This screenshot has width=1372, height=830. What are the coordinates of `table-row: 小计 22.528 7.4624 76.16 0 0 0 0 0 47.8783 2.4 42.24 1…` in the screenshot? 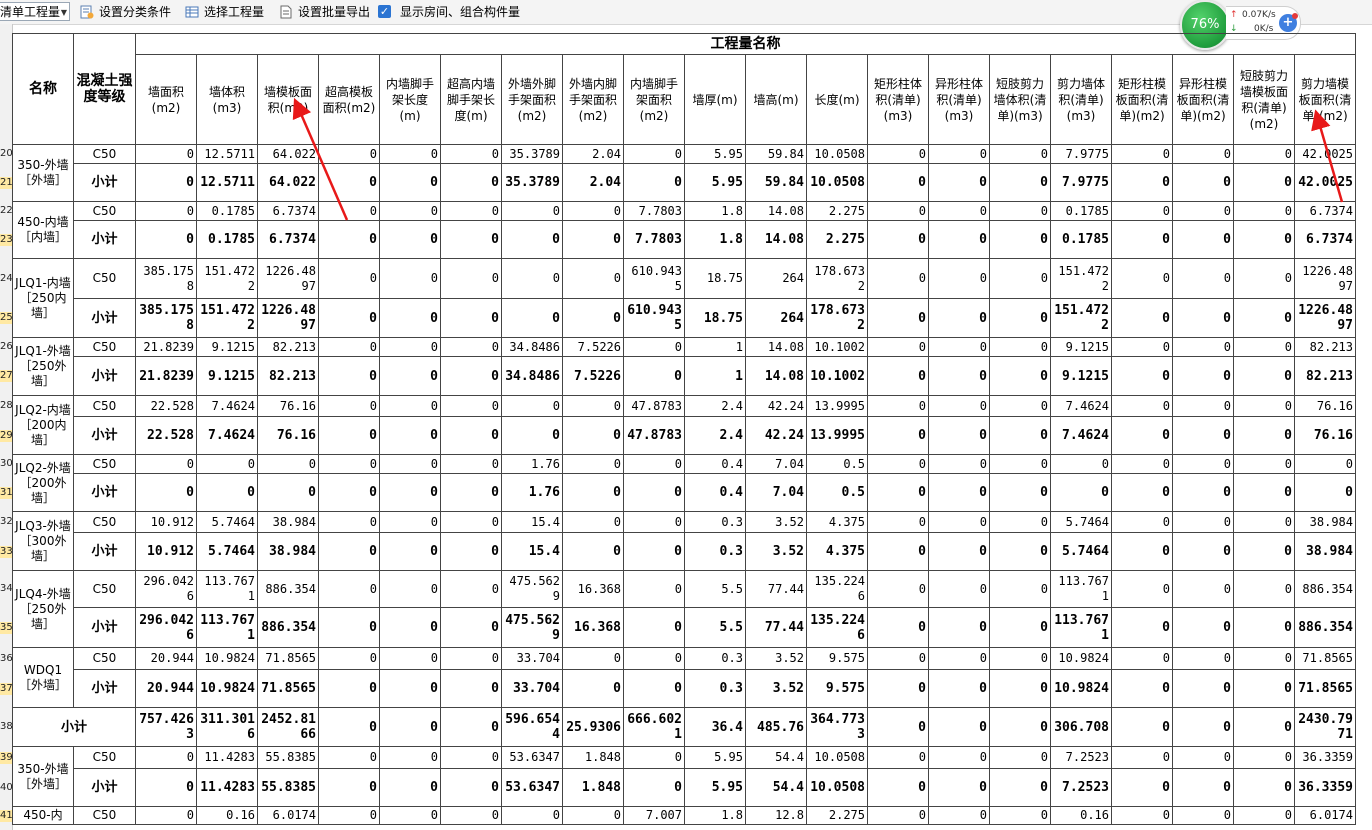 It's located at (684, 435).